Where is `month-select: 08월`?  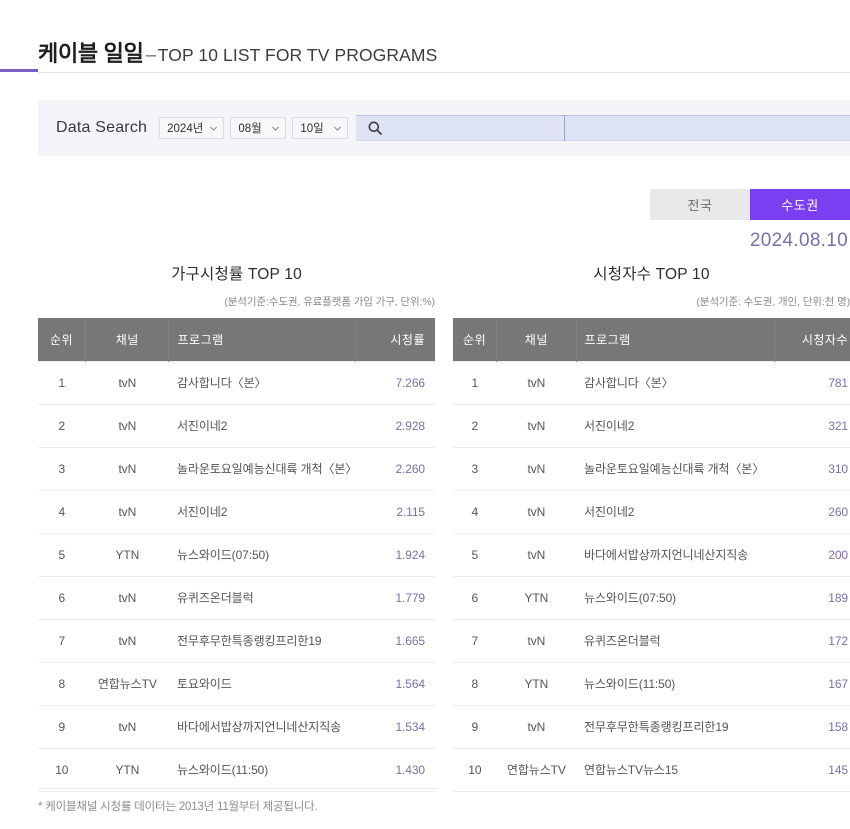
month-select: 08월 is located at coordinates (258, 128).